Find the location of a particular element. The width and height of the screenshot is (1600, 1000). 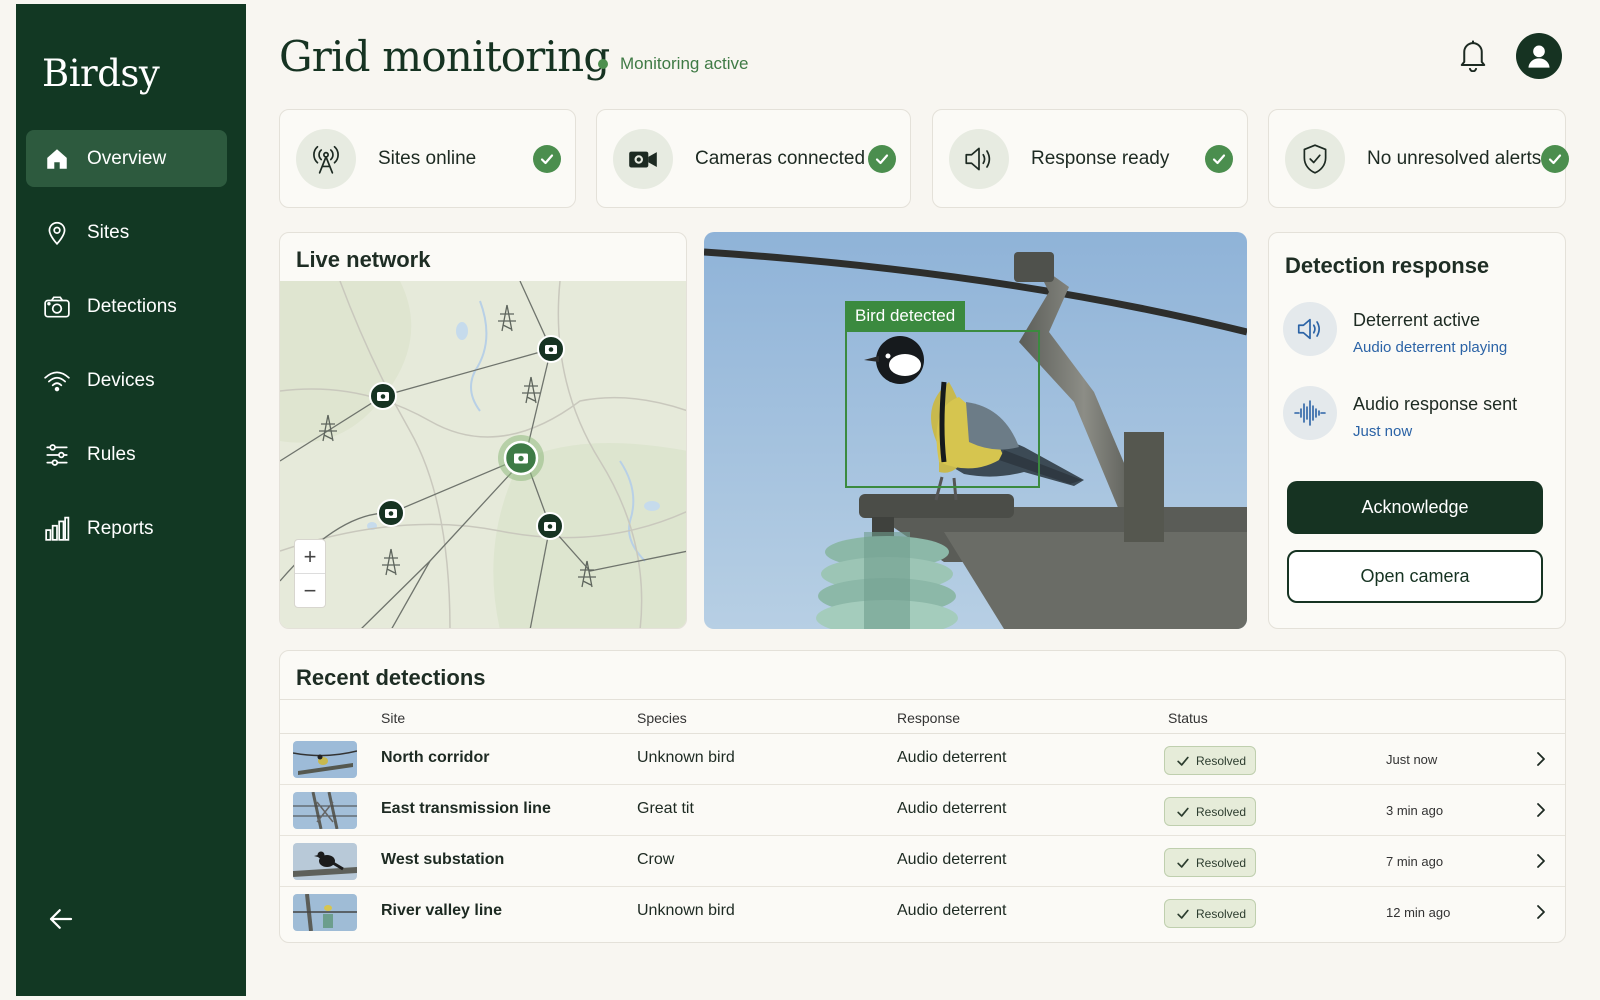

notifications-button is located at coordinates (1474, 56).